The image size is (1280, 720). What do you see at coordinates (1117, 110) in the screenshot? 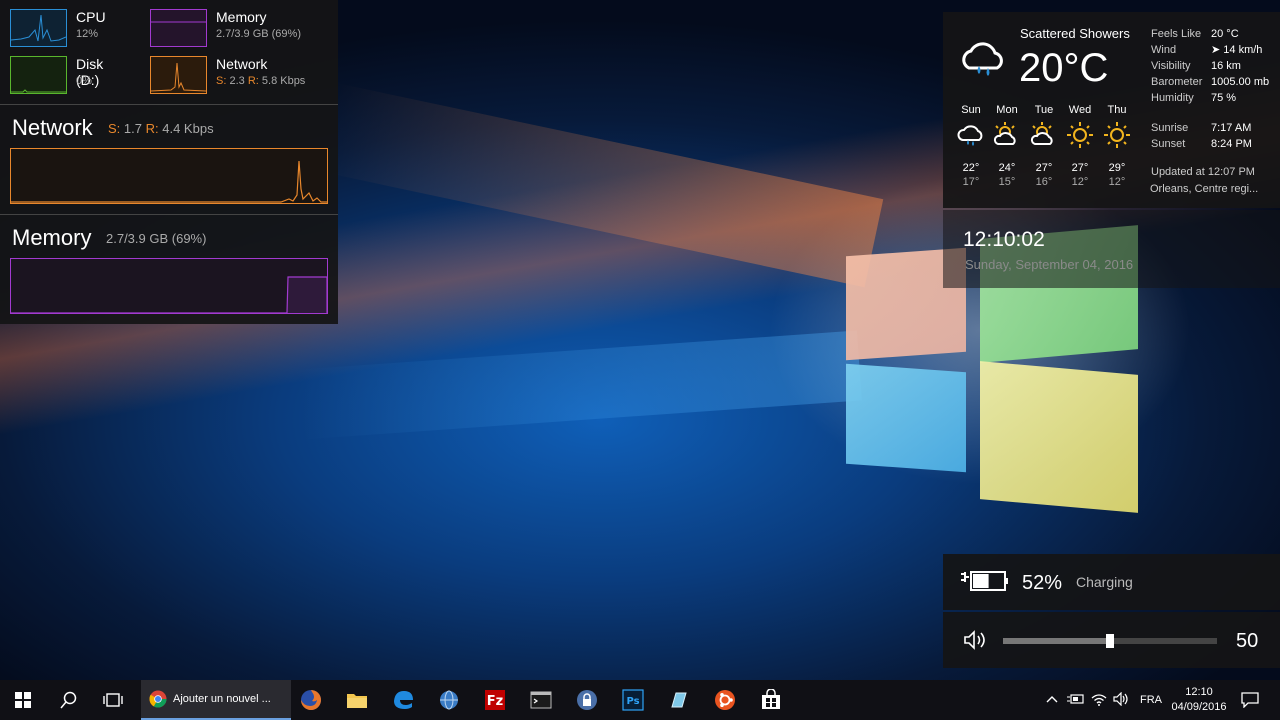
I see `forecast-day-name: Thu` at bounding box center [1117, 110].